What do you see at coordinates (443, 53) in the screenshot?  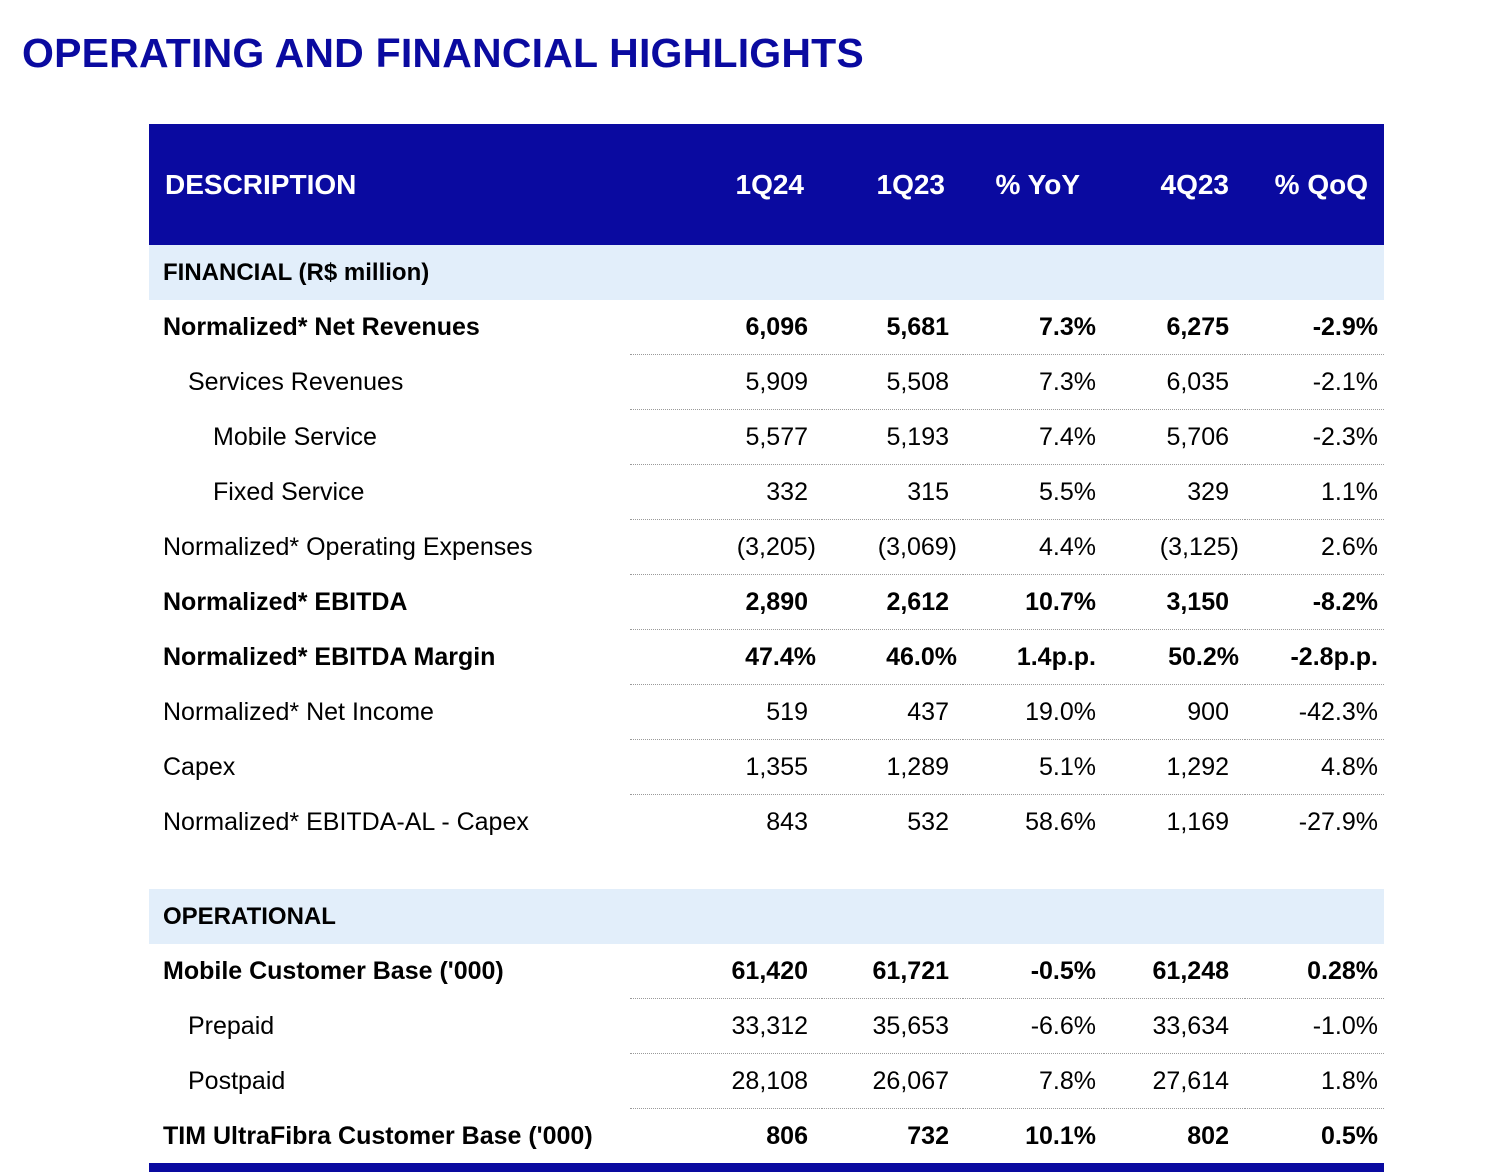 I see `page-title: OPERATING AND FINANCIAL HIGHLIGHTS` at bounding box center [443, 53].